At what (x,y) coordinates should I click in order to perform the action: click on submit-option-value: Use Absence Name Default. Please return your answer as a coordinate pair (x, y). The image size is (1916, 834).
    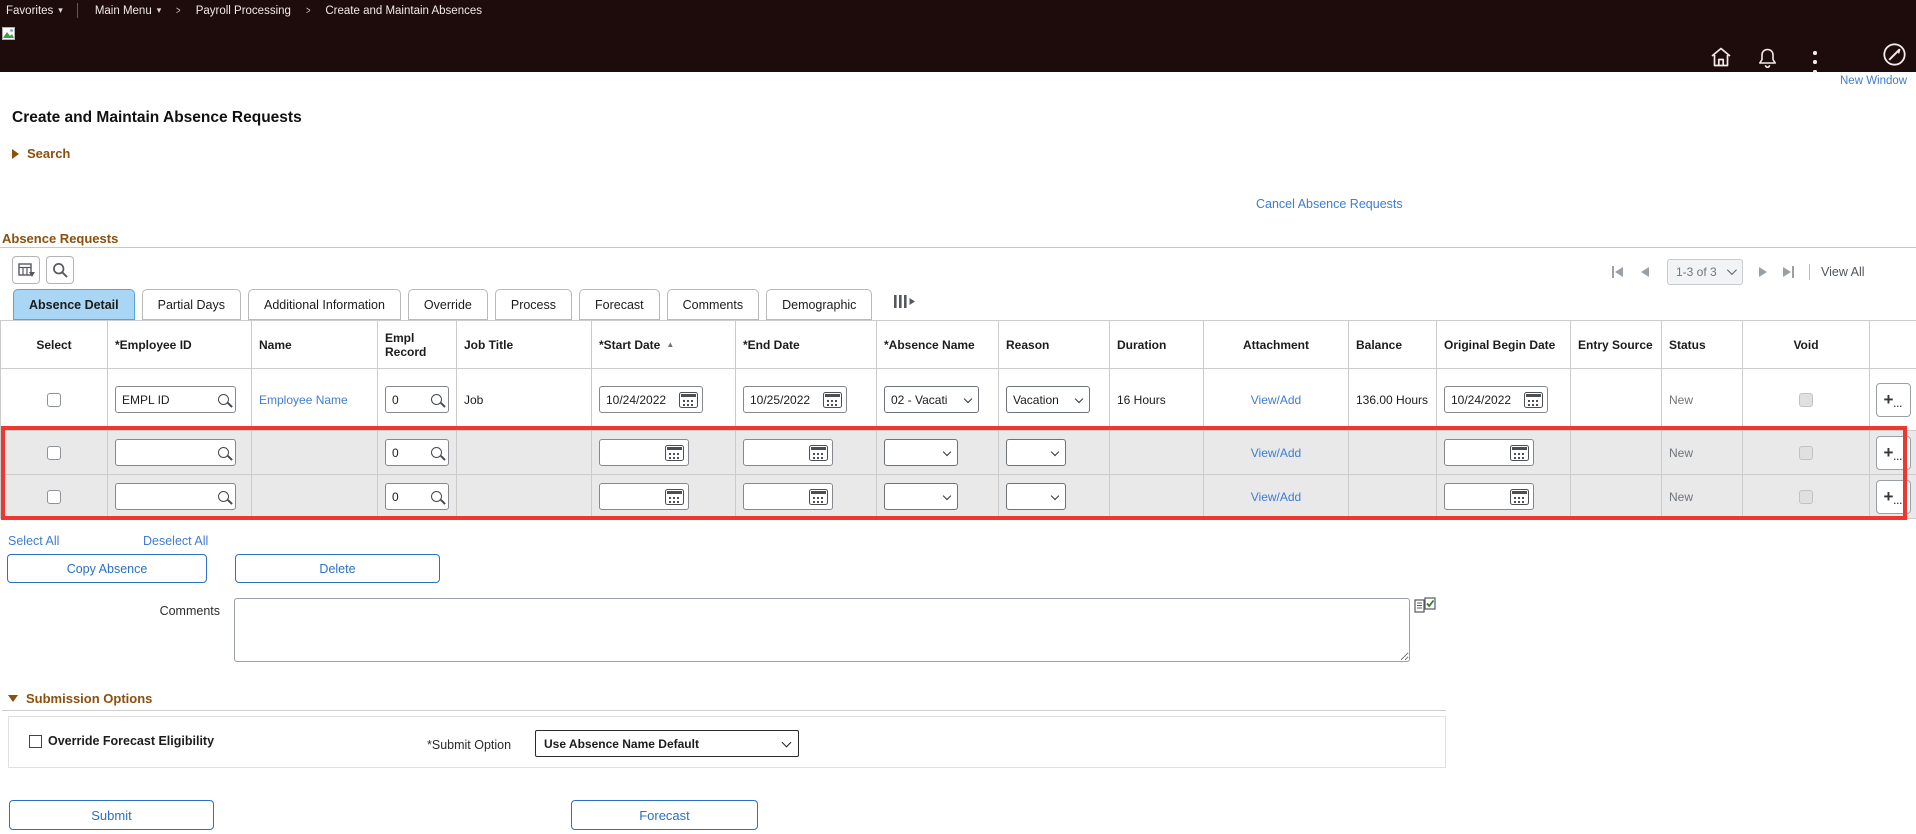
    Looking at the image, I should click on (621, 743).